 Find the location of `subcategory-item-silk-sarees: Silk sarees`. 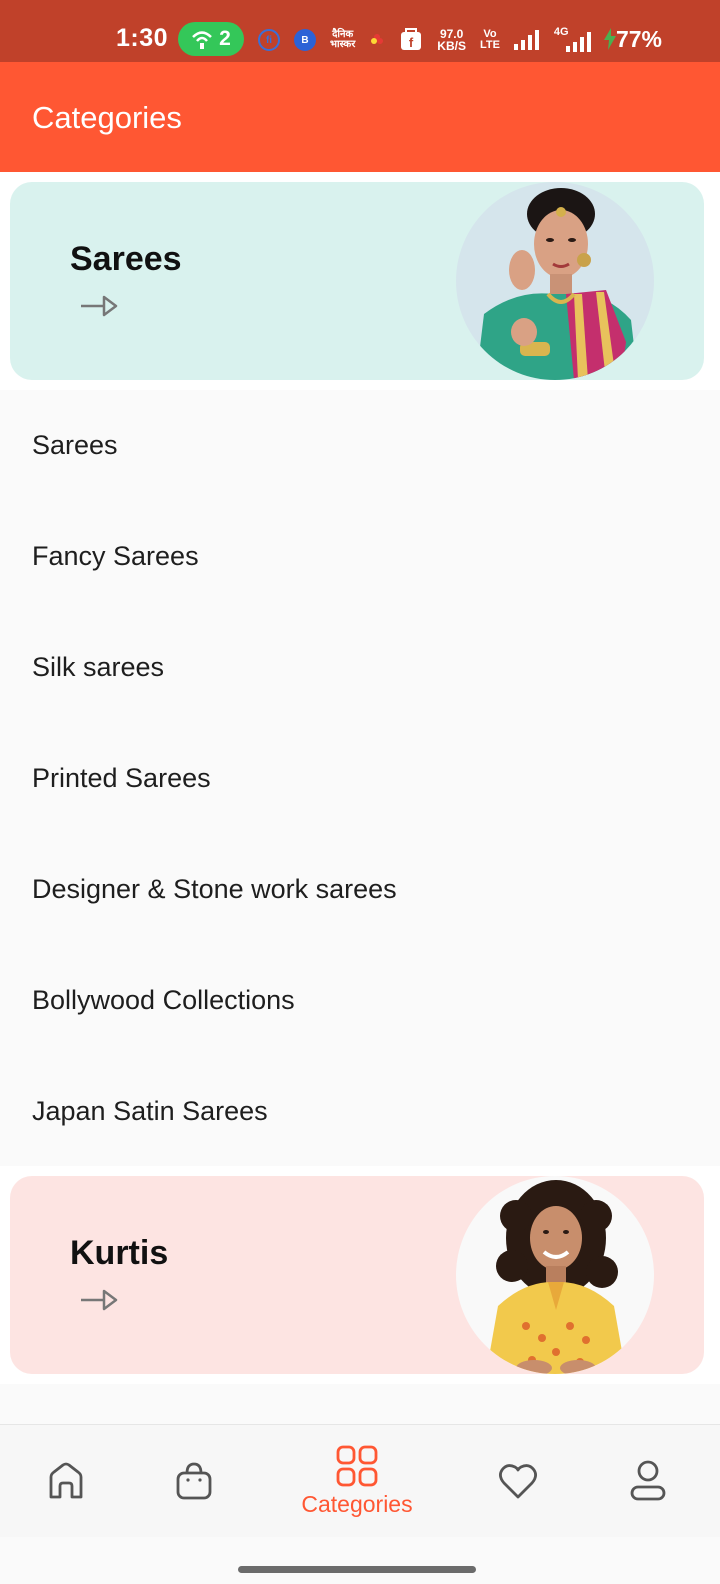

subcategory-item-silk-sarees: Silk sarees is located at coordinates (360, 667).